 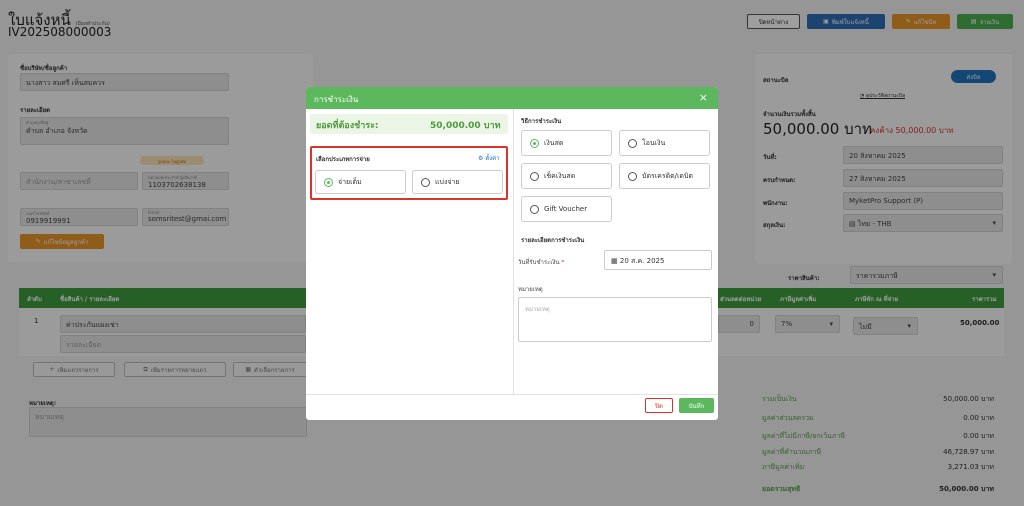 What do you see at coordinates (512, 98) in the screenshot?
I see `modal-header: การชำระเงิน` at bounding box center [512, 98].